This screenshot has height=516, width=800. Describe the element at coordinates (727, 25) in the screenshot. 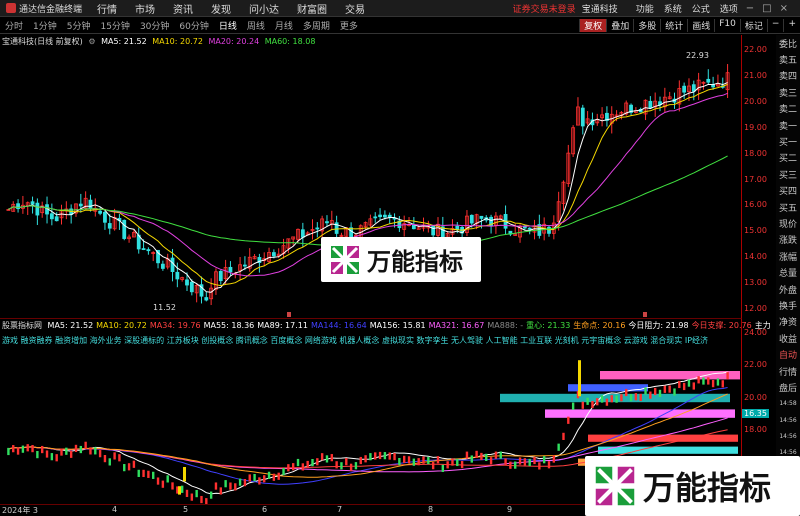

I see `tool-f10-button: F10` at that location.